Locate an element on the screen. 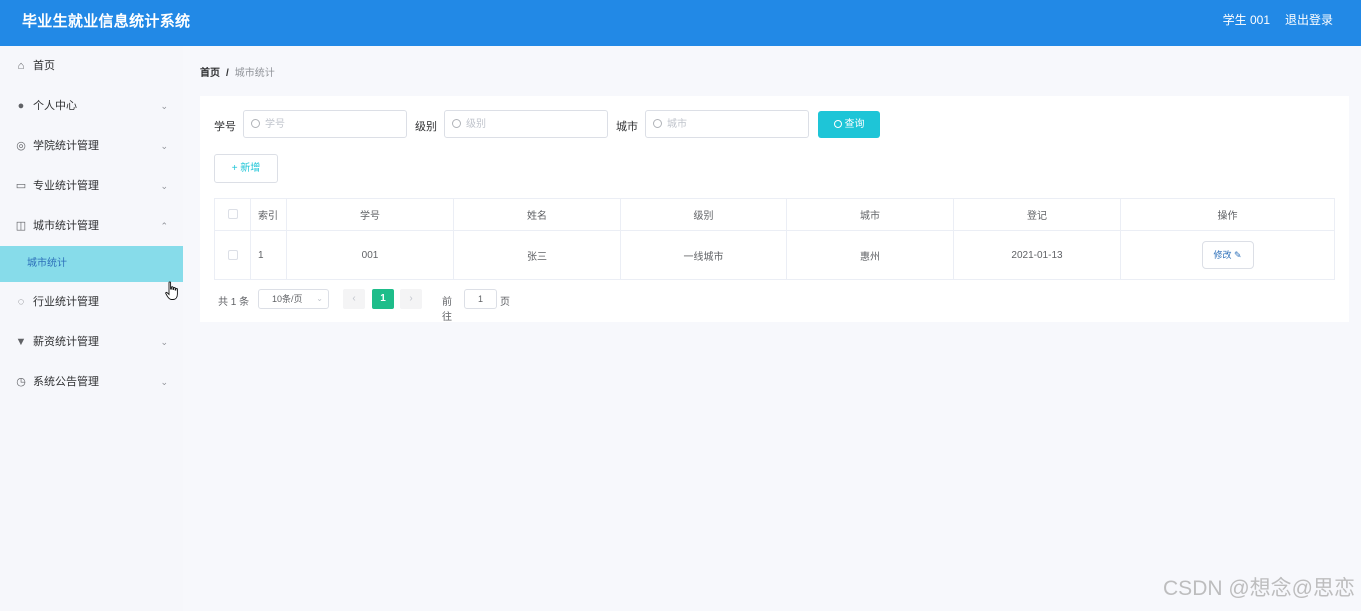 This screenshot has height=611, width=1361. sidebar-item-label: 专业统计管理 is located at coordinates (66, 186).